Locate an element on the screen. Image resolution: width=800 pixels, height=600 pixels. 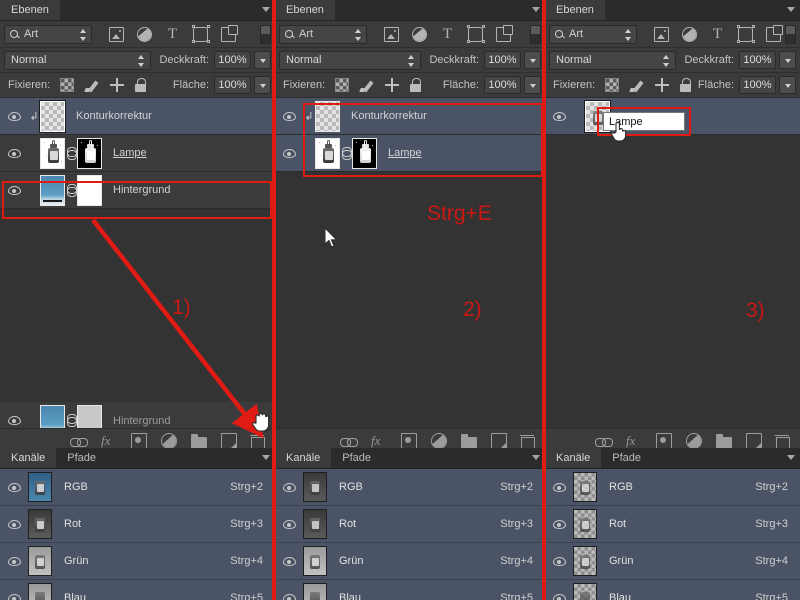
layer-mask-thumbnail-2b is located at coordinates (364, 153).